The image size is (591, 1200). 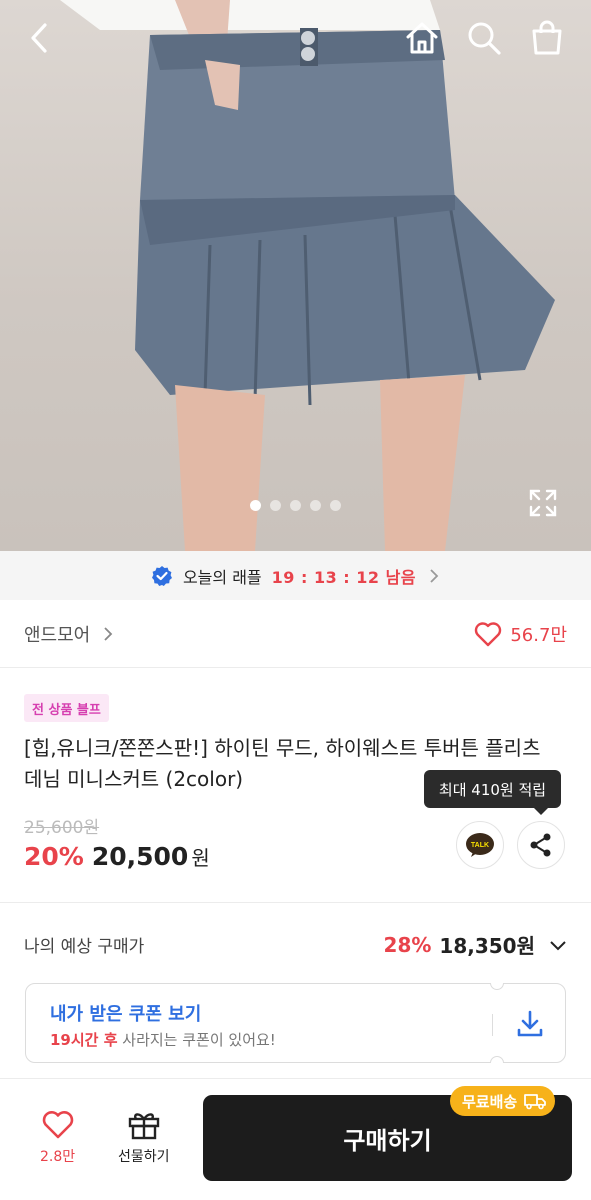 What do you see at coordinates (66, 708) in the screenshot?
I see `promo-badge: 전 상품 블프` at bounding box center [66, 708].